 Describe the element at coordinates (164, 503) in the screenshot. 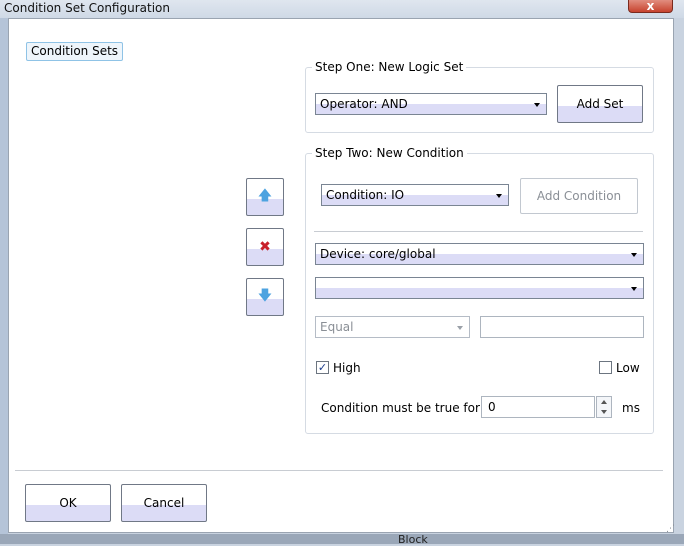

I see `cancel-button: Cancel` at that location.